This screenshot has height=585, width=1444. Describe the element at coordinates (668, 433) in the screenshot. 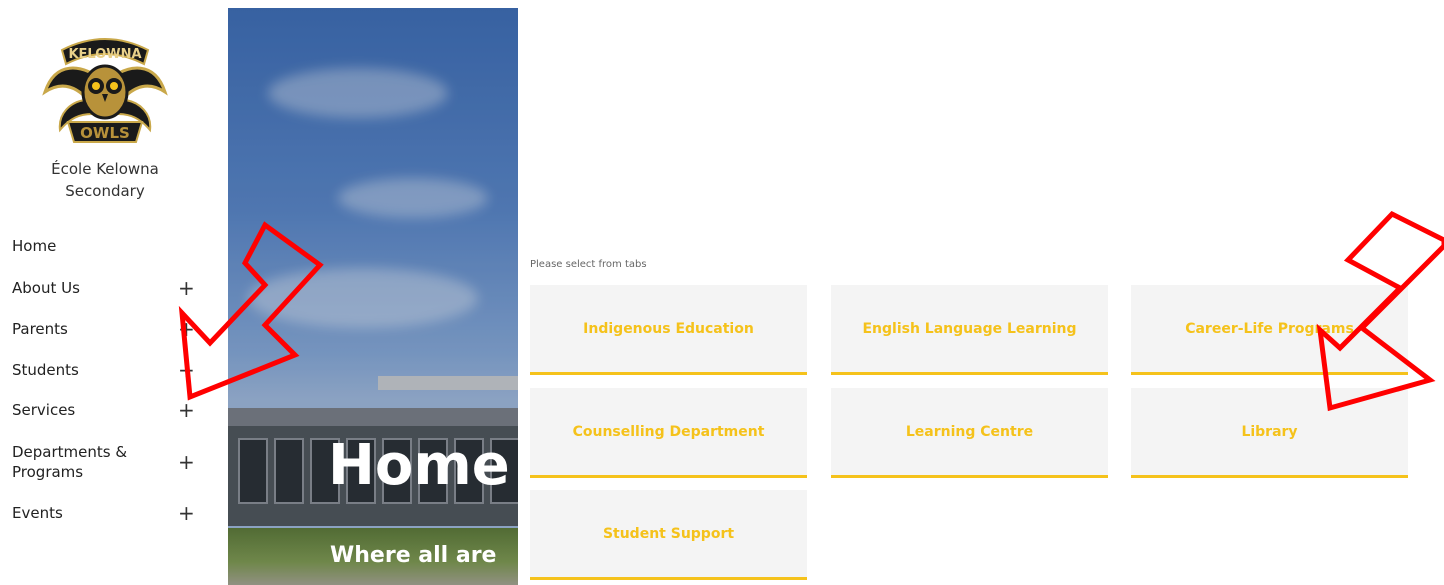

I see `tab-counselling-department: Counselling Department` at that location.